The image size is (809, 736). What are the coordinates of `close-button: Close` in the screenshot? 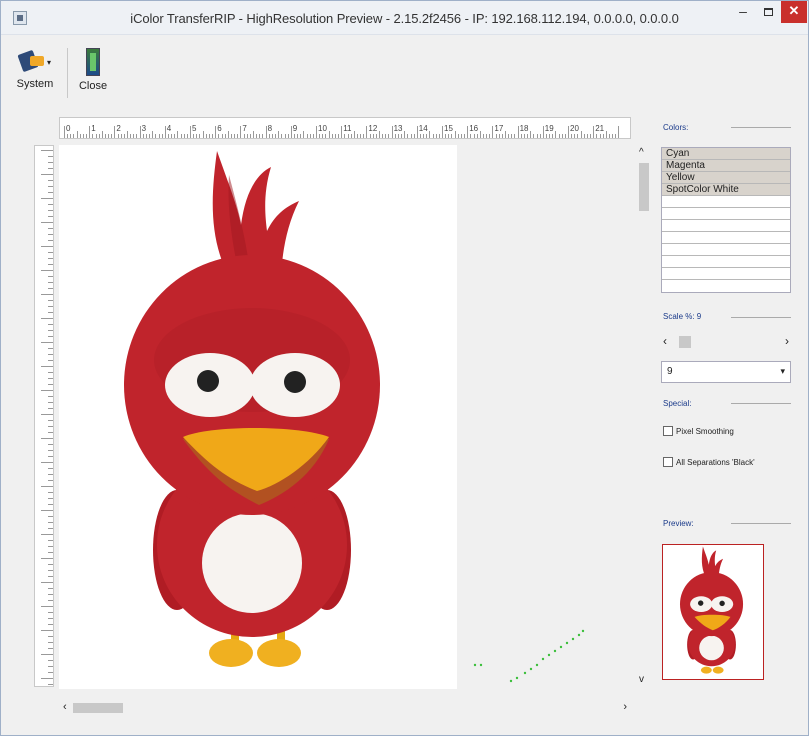 It's located at (93, 69).